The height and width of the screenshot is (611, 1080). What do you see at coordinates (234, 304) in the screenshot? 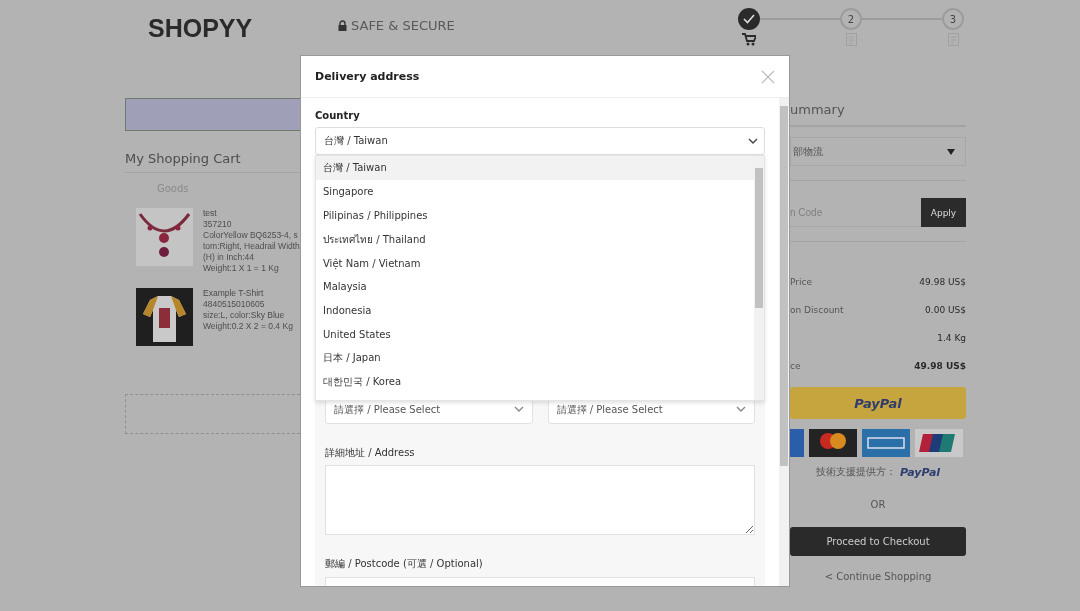
I see `product-sku: 4840515010605` at bounding box center [234, 304].